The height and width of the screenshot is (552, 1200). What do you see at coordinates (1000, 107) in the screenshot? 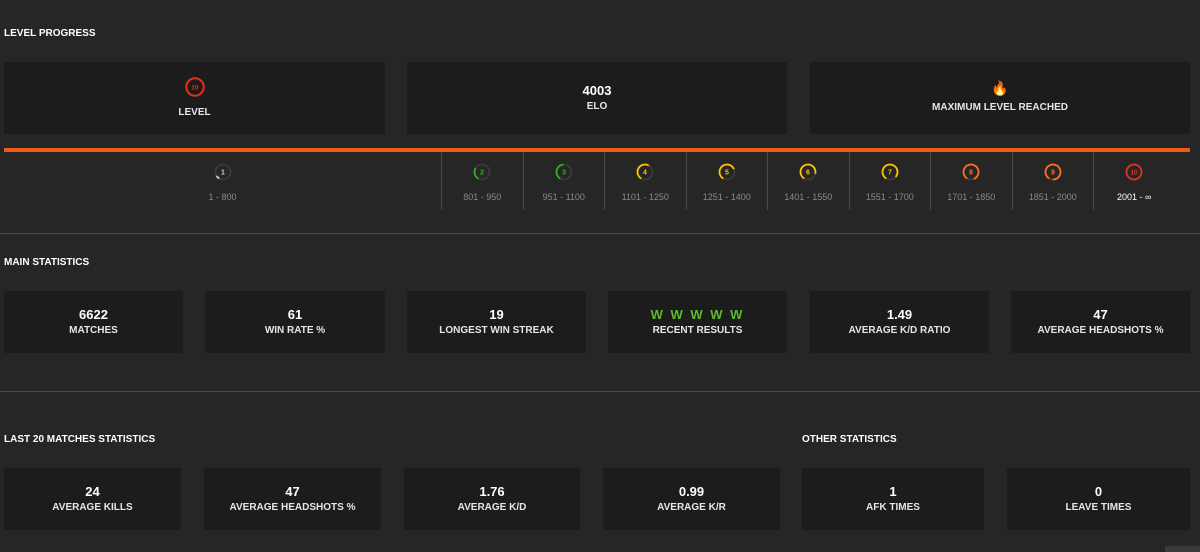
I see `max-level-label: MAXIMUM LEVEL REACHED` at bounding box center [1000, 107].